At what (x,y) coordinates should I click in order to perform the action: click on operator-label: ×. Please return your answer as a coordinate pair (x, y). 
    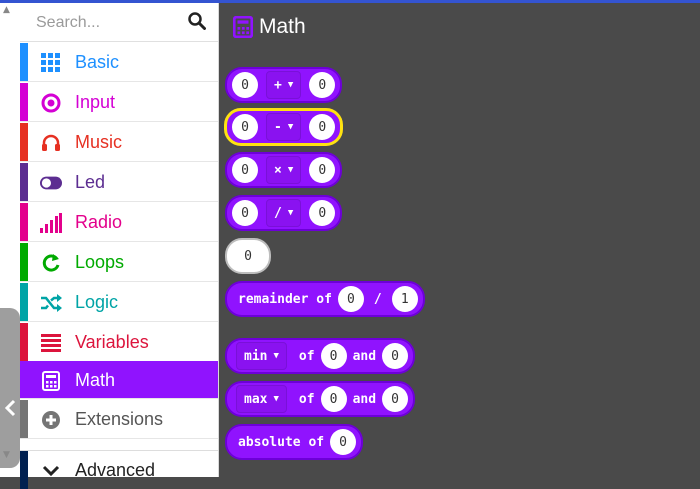
    Looking at the image, I should click on (278, 170).